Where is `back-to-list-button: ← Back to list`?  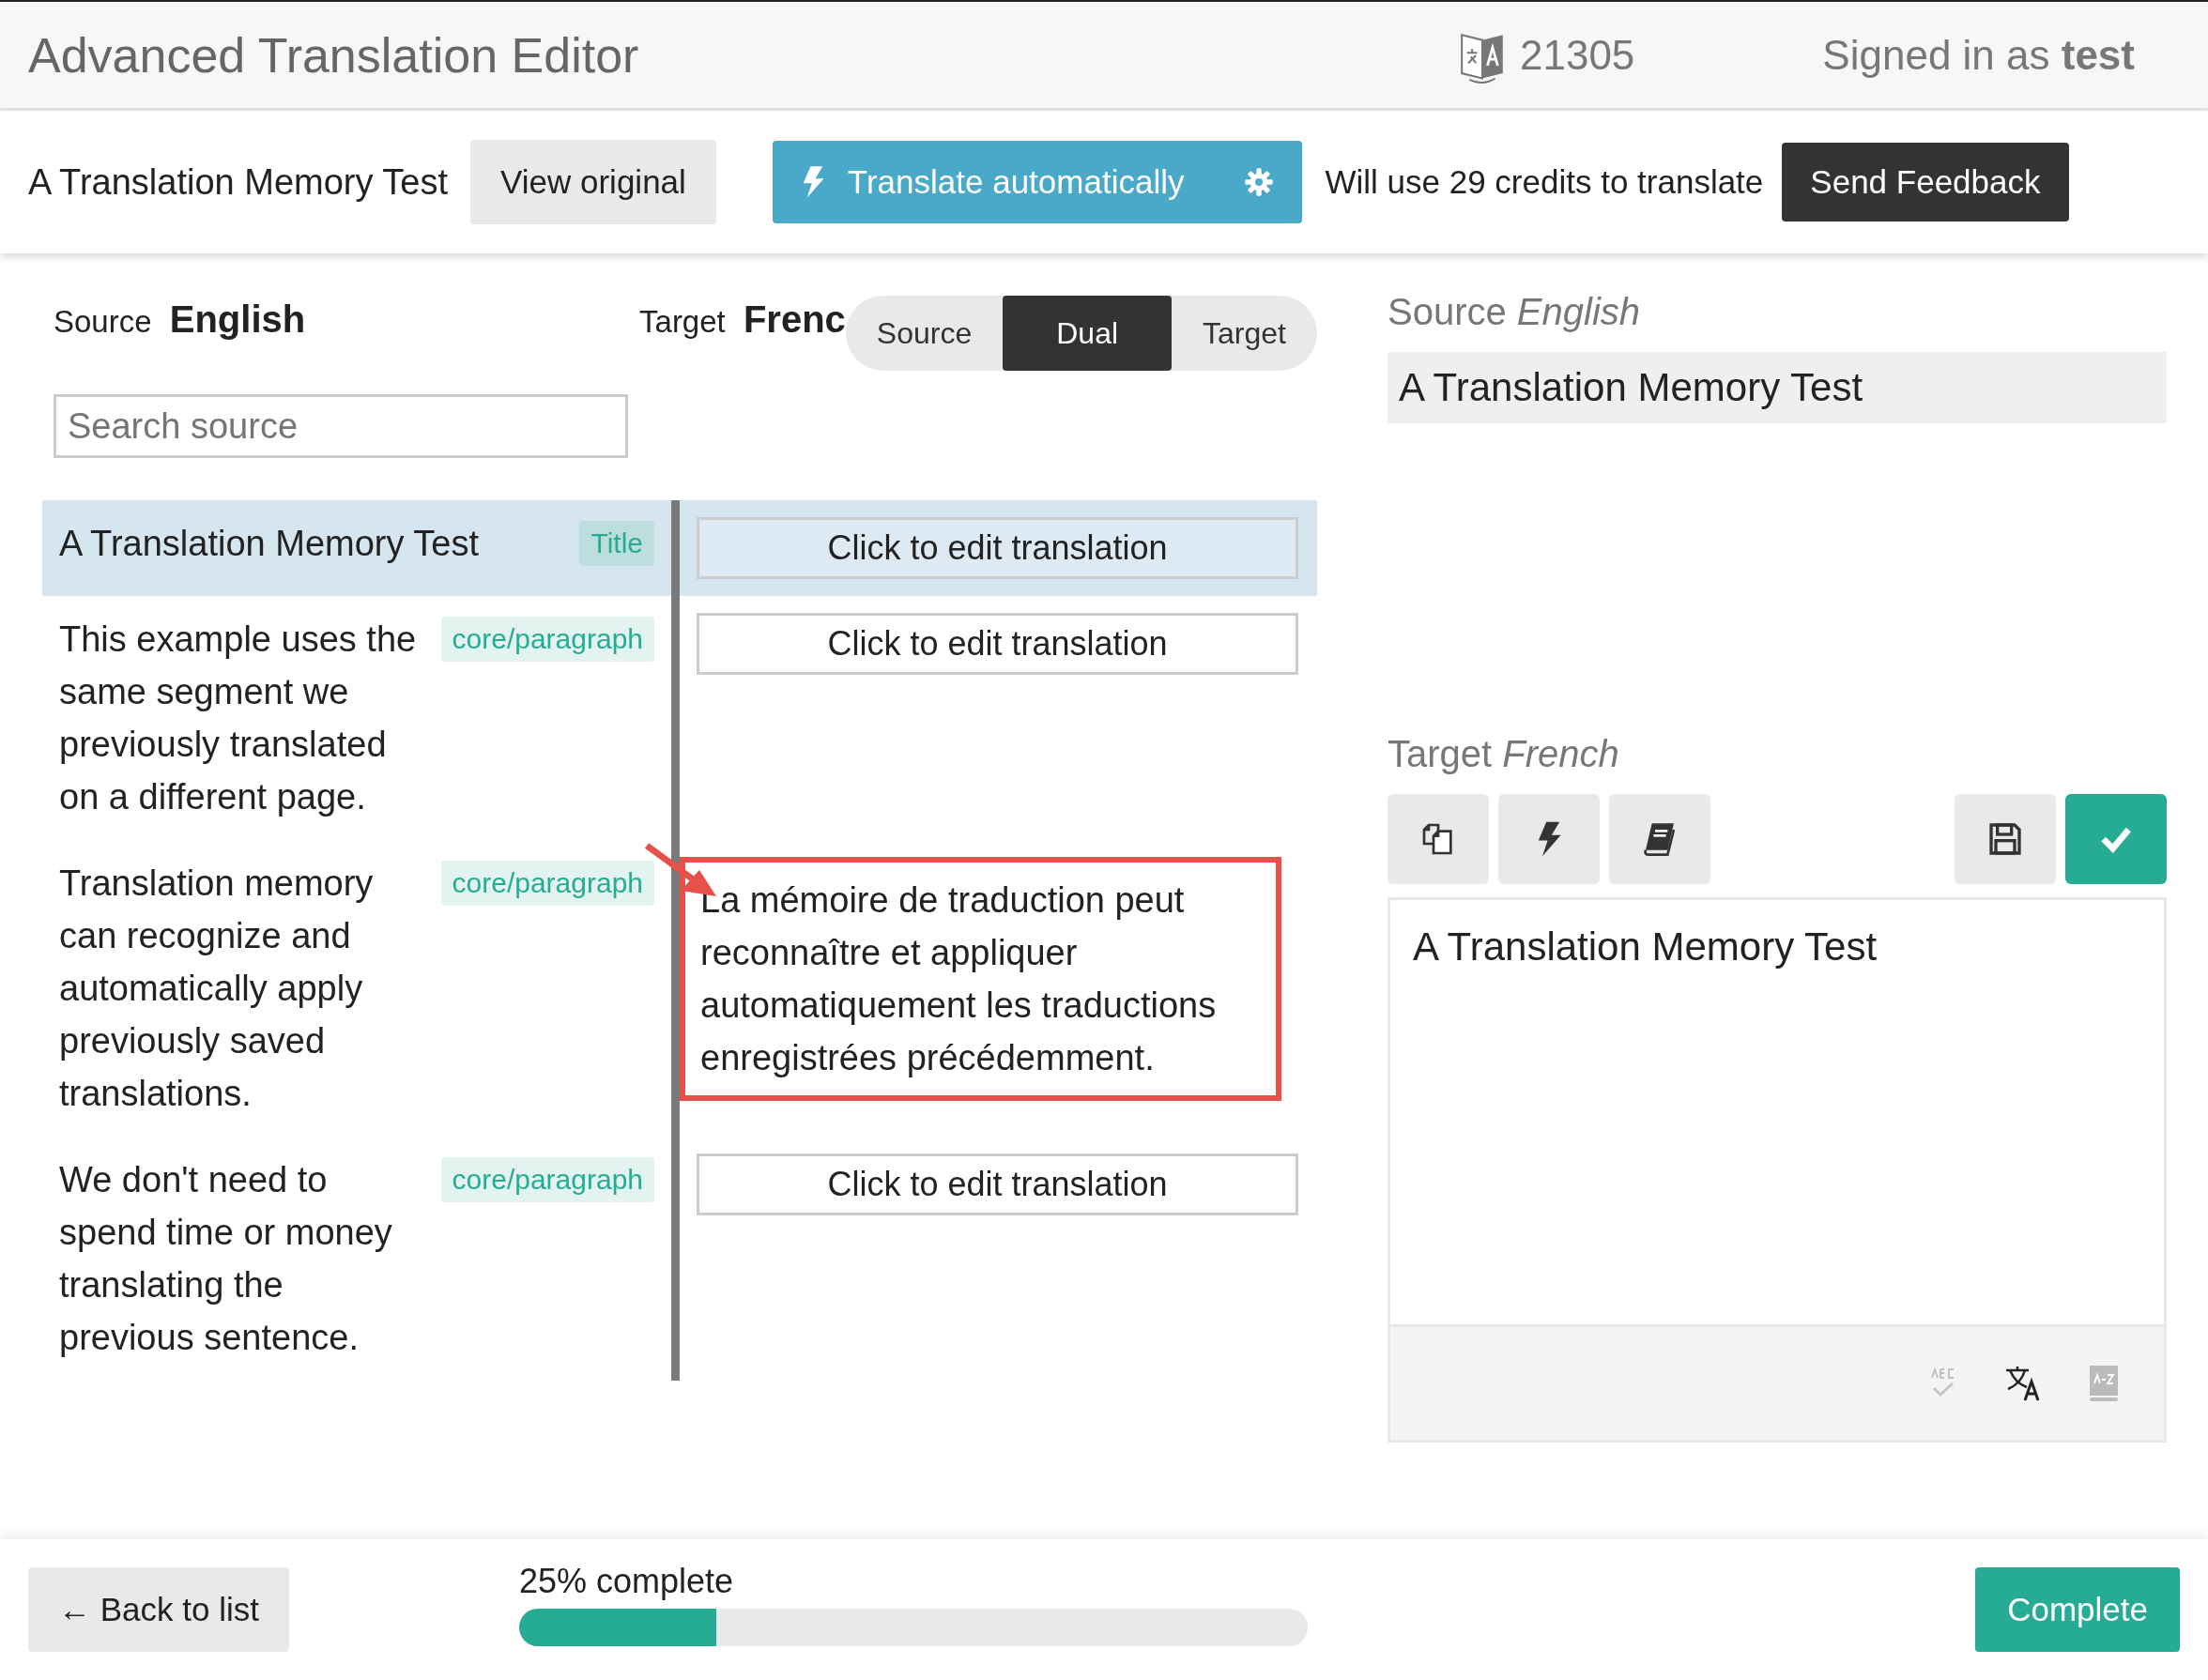
back-to-list-button: ← Back to list is located at coordinates (159, 1609).